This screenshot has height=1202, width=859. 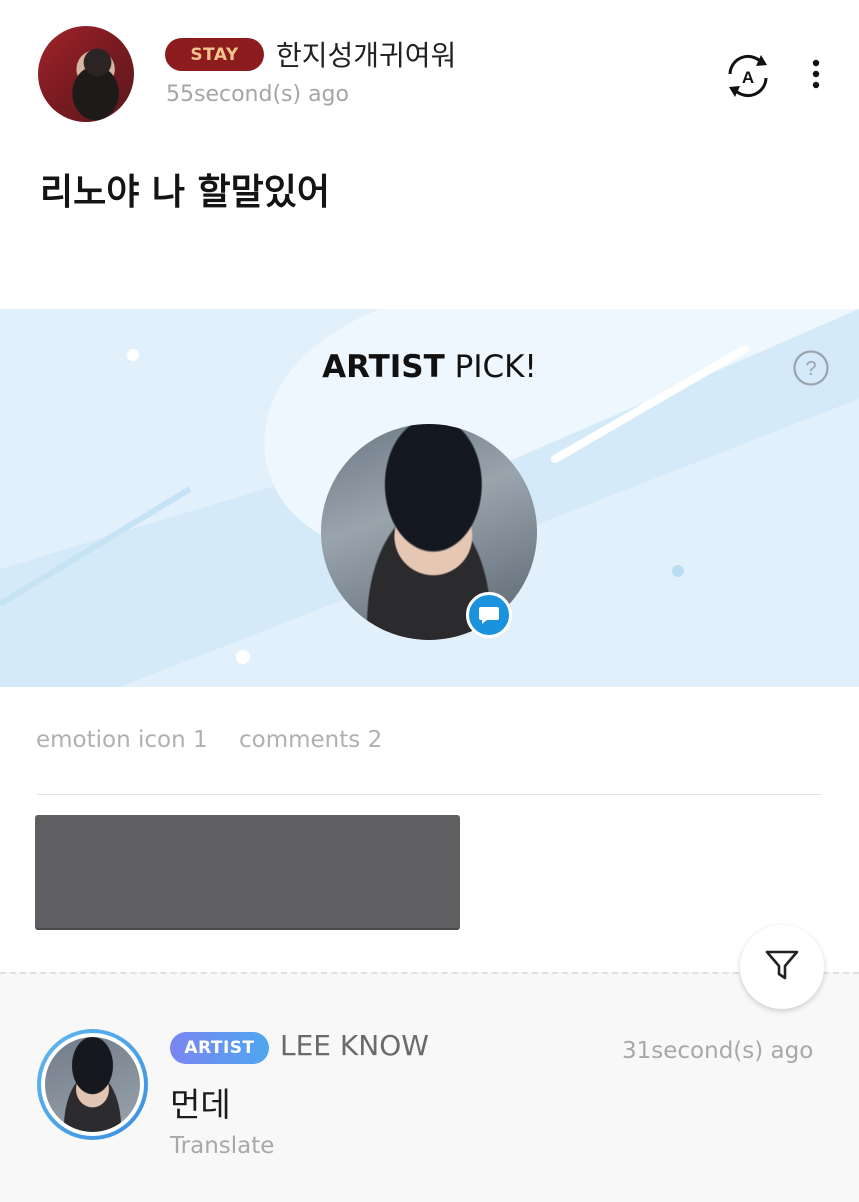 I want to click on translate-icon: A, so click(x=748, y=76).